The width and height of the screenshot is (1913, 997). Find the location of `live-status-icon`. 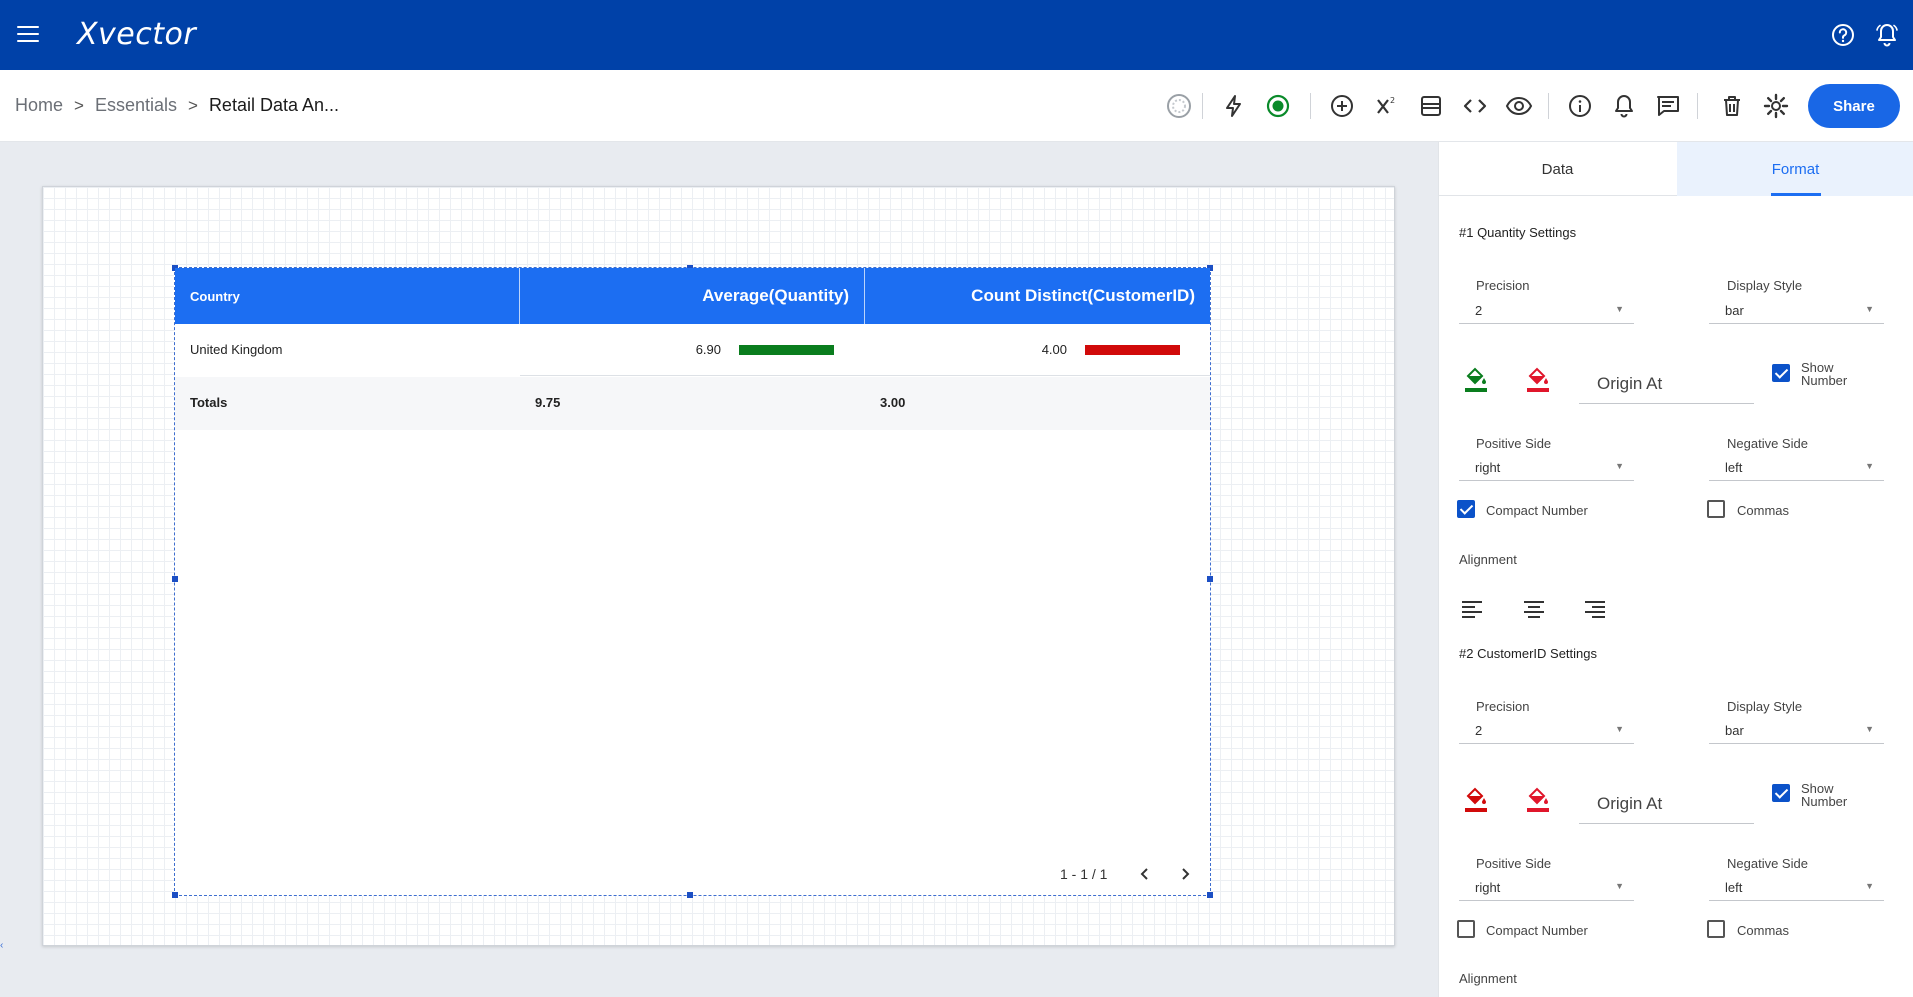

live-status-icon is located at coordinates (1278, 106).